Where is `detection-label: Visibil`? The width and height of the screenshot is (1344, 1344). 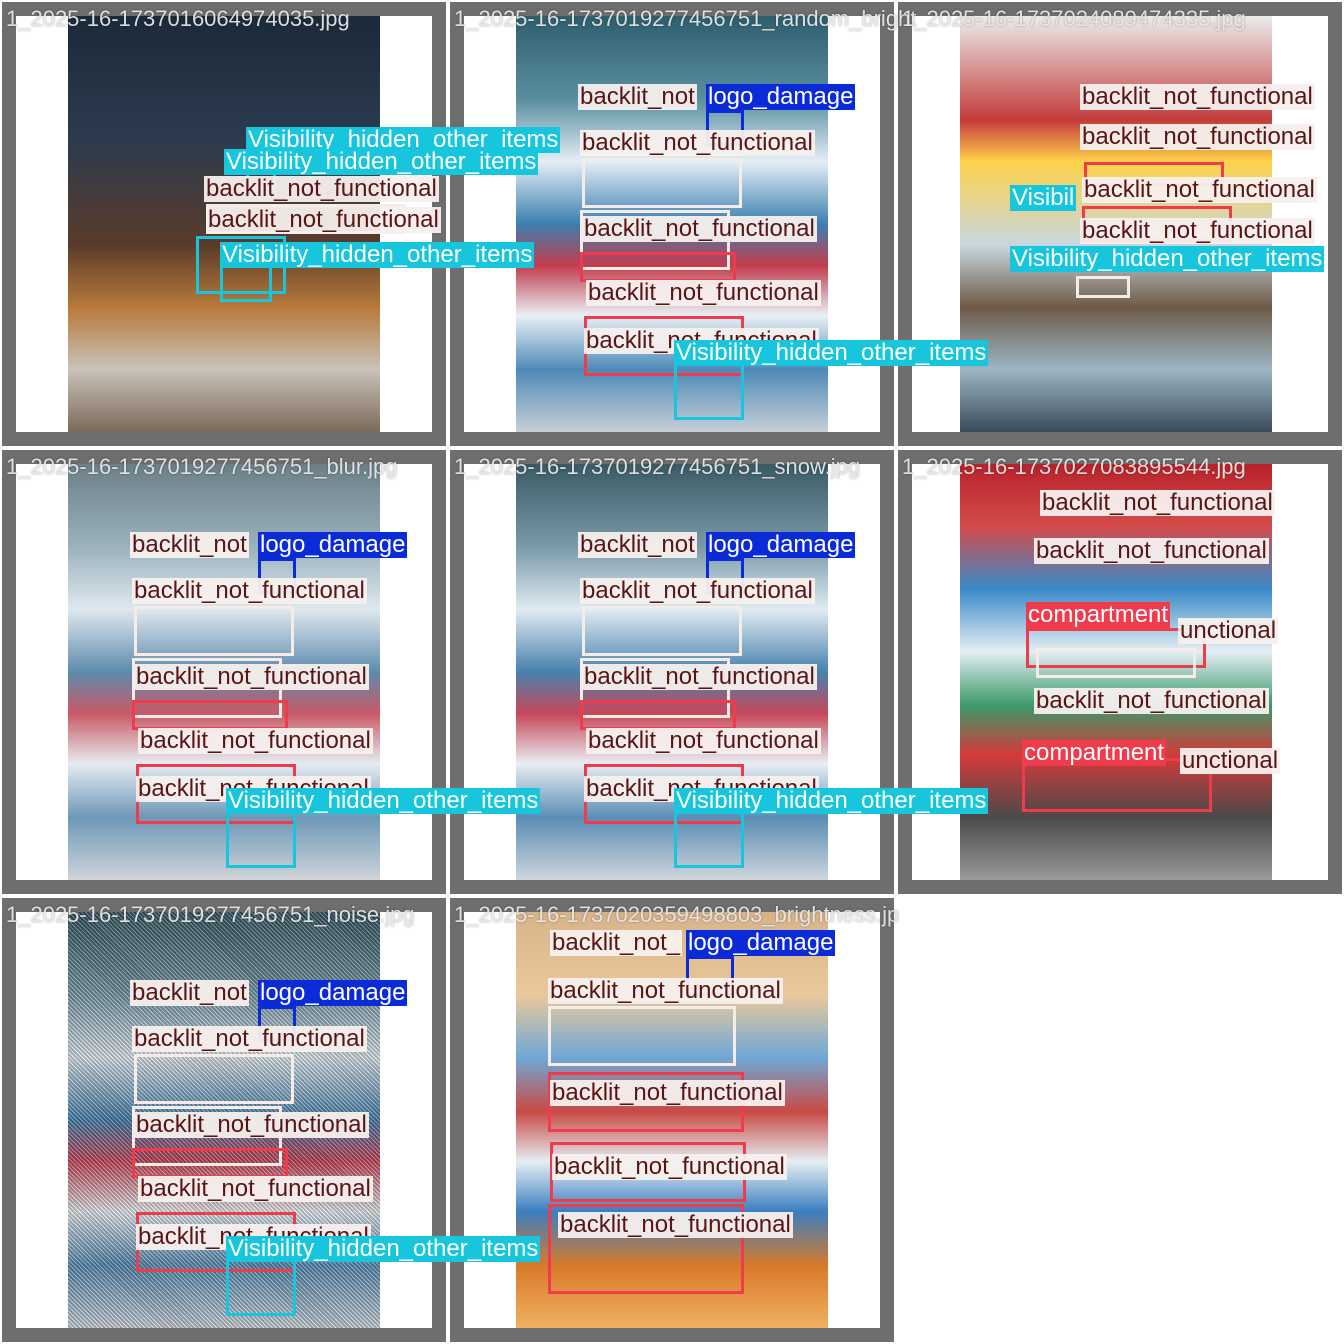
detection-label: Visibil is located at coordinates (1043, 197).